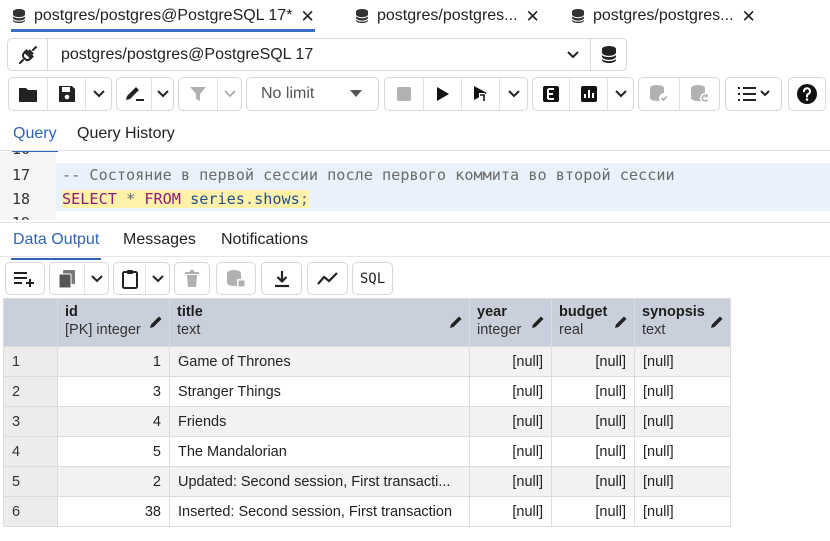  What do you see at coordinates (113, 481) in the screenshot?
I see `cell-id: 2` at bounding box center [113, 481].